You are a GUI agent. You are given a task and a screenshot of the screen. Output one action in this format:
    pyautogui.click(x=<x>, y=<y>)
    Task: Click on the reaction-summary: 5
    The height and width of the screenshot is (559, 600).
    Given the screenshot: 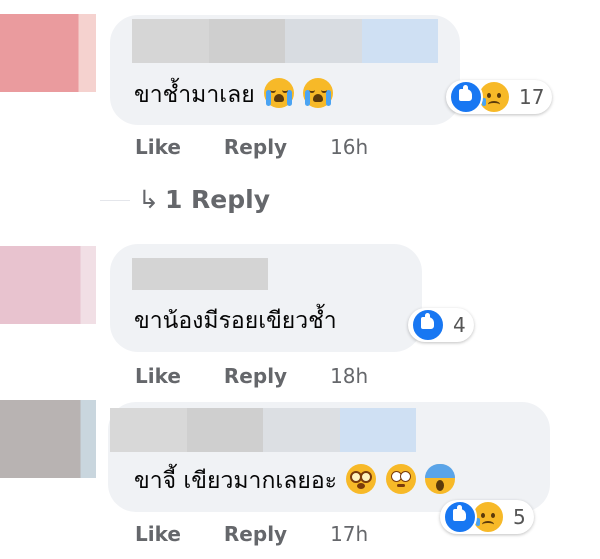 What is the action you would take?
    pyautogui.click(x=487, y=517)
    